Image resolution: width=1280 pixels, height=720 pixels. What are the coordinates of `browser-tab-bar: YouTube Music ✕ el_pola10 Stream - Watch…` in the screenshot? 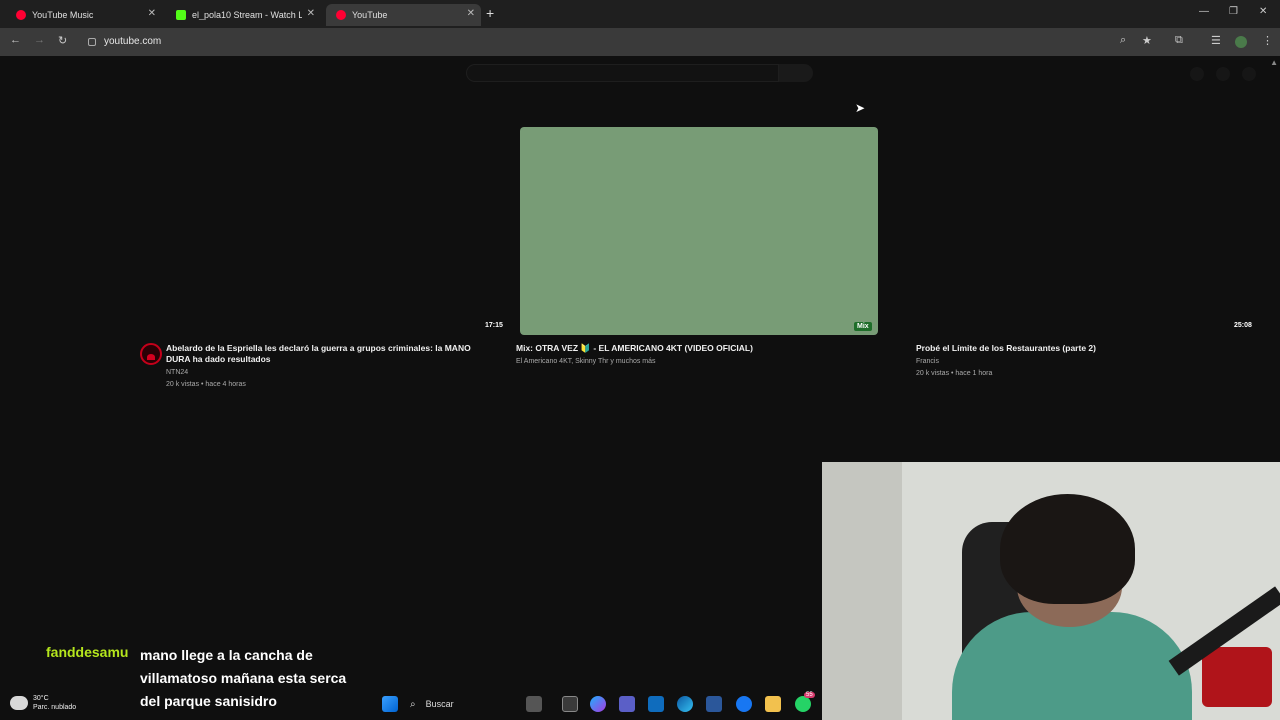 It's located at (640, 14).